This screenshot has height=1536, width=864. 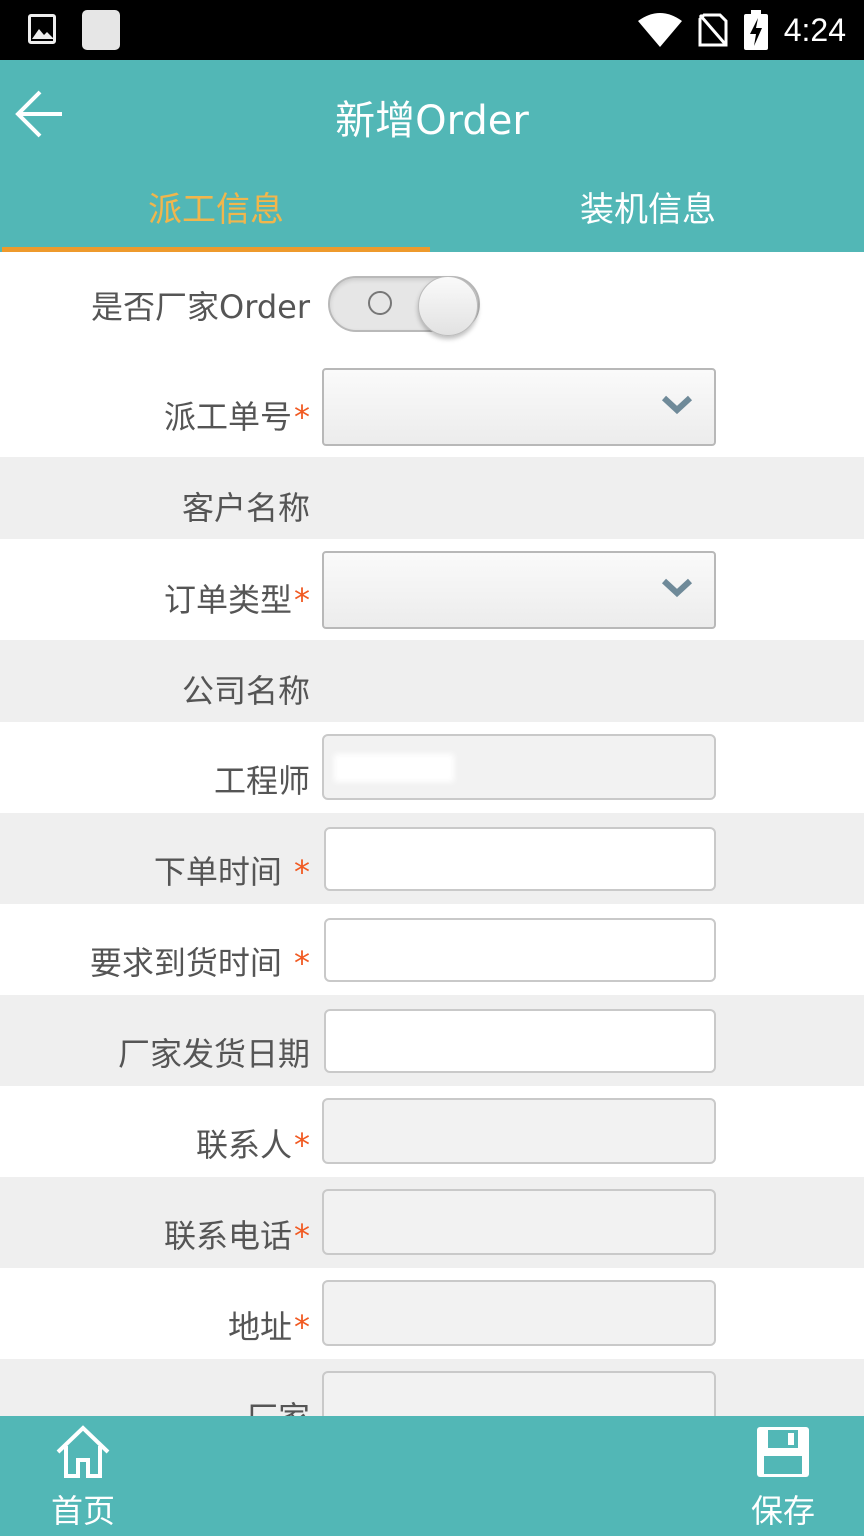 What do you see at coordinates (394, 768) in the screenshot?
I see `redacted-value` at bounding box center [394, 768].